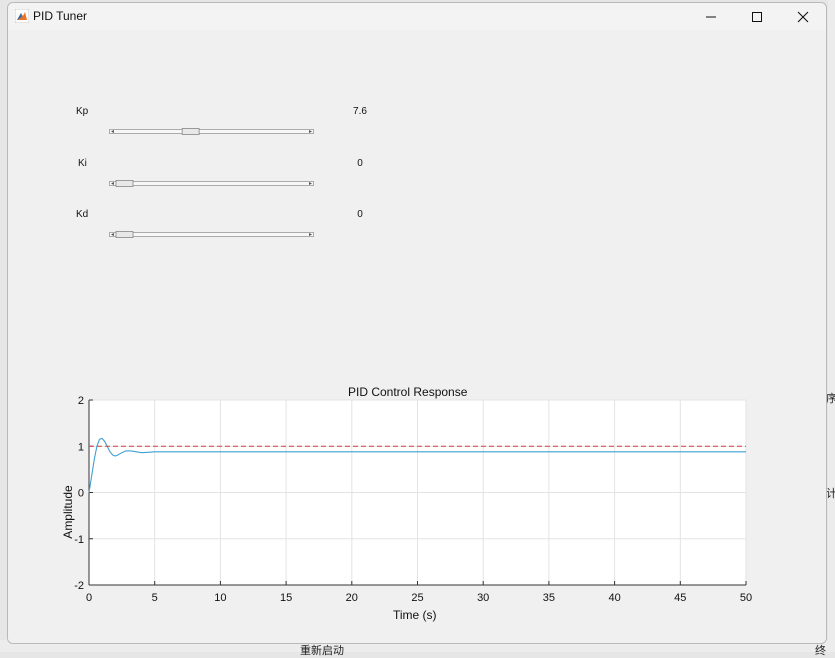 The width and height of the screenshot is (835, 658). I want to click on desktop-text-fragment: 终, so click(820, 651).